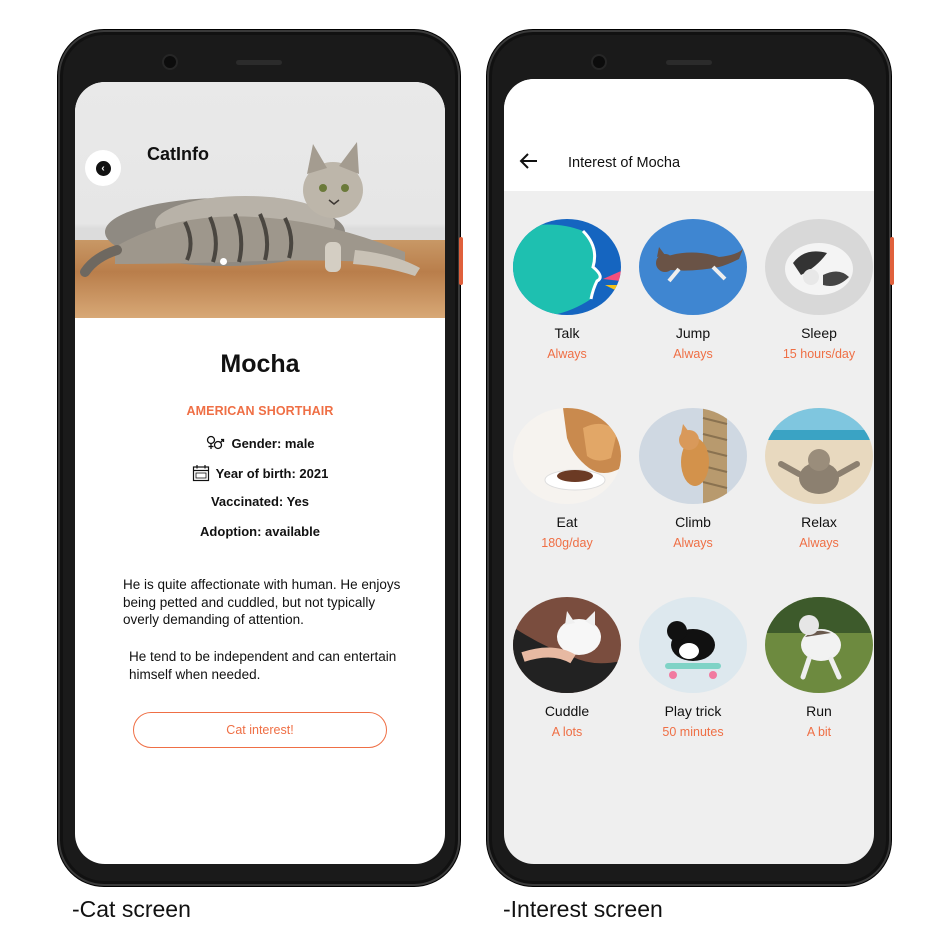  What do you see at coordinates (178, 154) in the screenshot?
I see `app-title: CatInfo` at bounding box center [178, 154].